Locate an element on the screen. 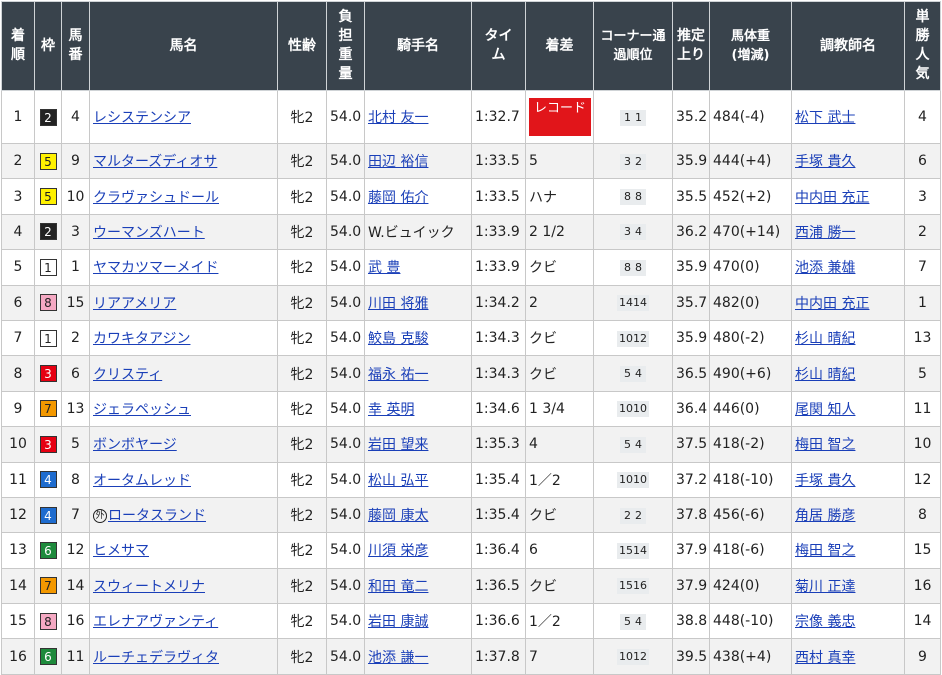 Image resolution: width=942 pixels, height=675 pixels. umaban-cell: 7 is located at coordinates (75, 515).